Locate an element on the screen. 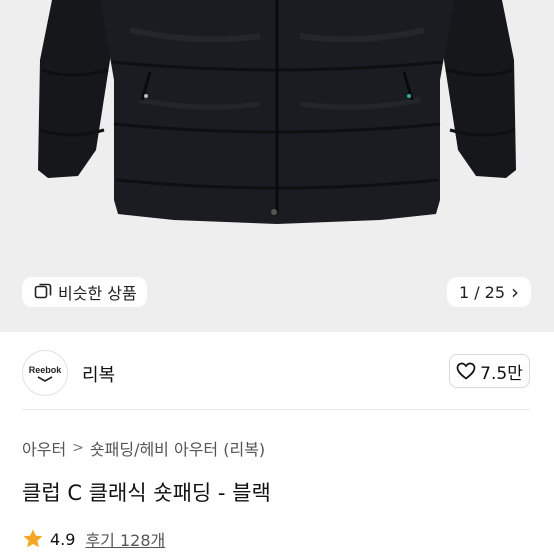 This screenshot has height=554, width=554. product-title: 클럽 C 클래식 숏패딩 - 블랙 is located at coordinates (146, 493).